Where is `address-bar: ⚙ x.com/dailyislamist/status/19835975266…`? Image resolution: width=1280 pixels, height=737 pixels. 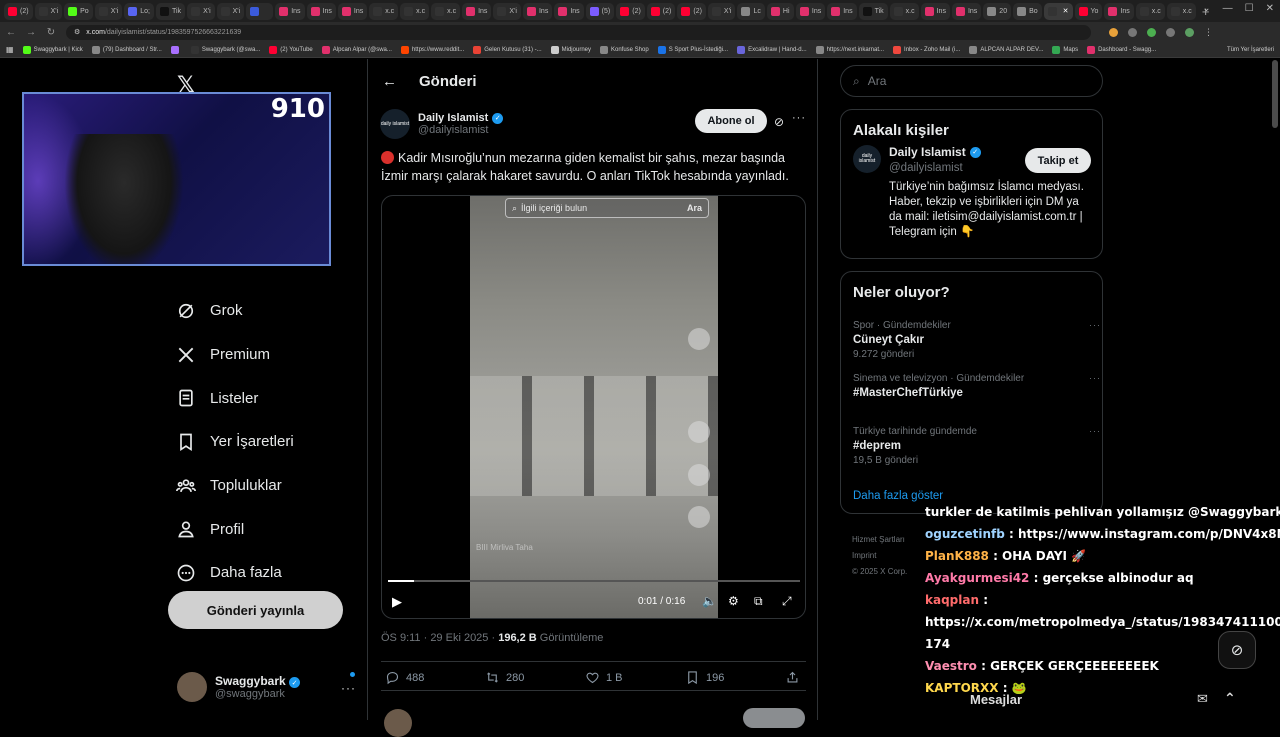 address-bar: ⚙ x.com/dailyislamist/status/19835975266… is located at coordinates (578, 32).